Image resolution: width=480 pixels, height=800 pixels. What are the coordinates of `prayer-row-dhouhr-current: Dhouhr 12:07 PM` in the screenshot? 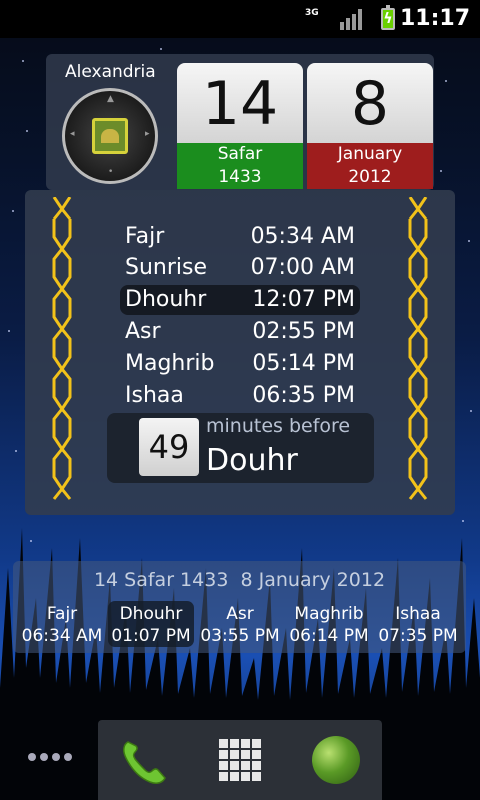 It's located at (240, 300).